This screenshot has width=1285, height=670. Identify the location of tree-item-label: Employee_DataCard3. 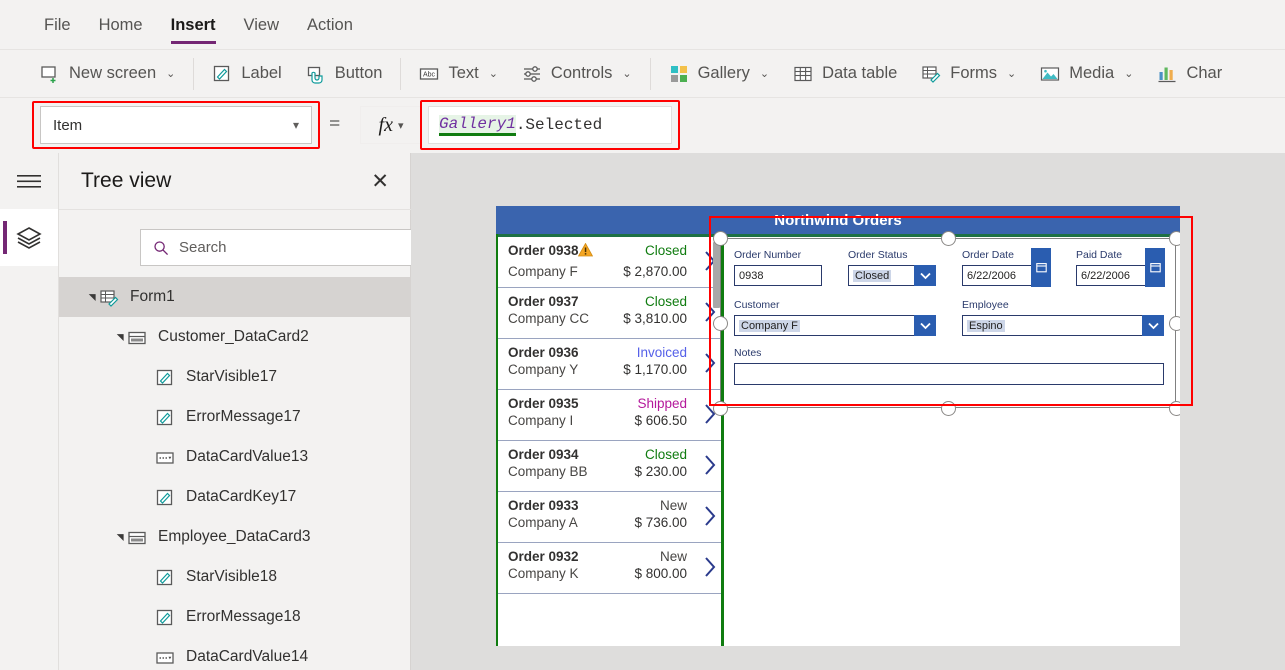
(234, 536).